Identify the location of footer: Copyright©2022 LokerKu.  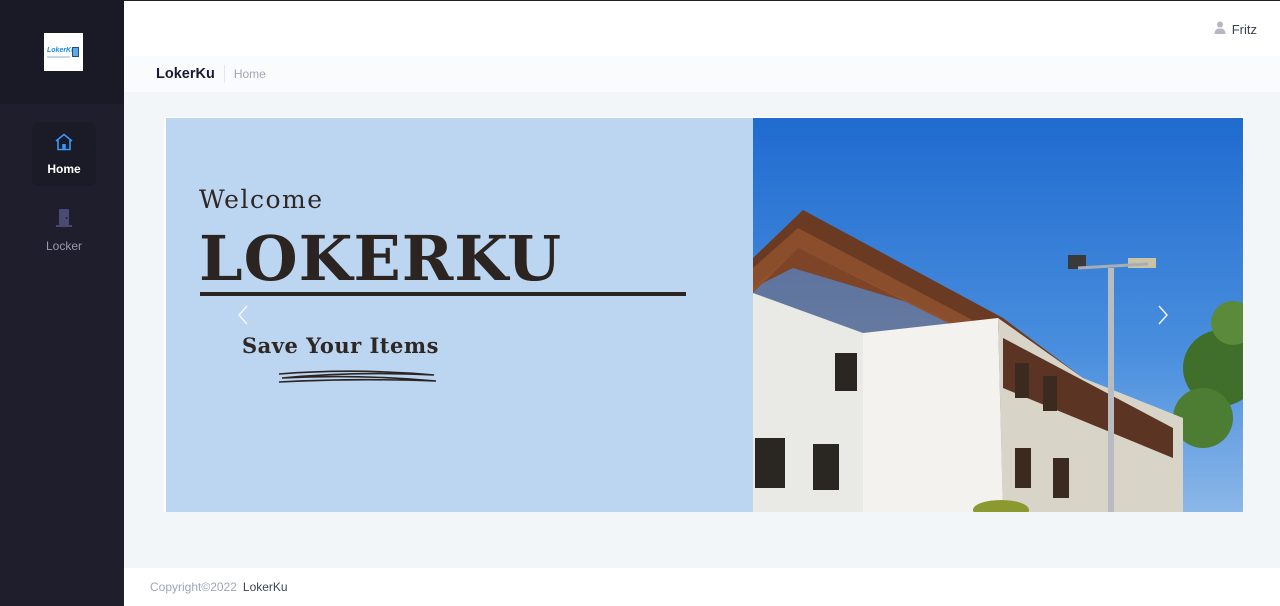
(702, 587).